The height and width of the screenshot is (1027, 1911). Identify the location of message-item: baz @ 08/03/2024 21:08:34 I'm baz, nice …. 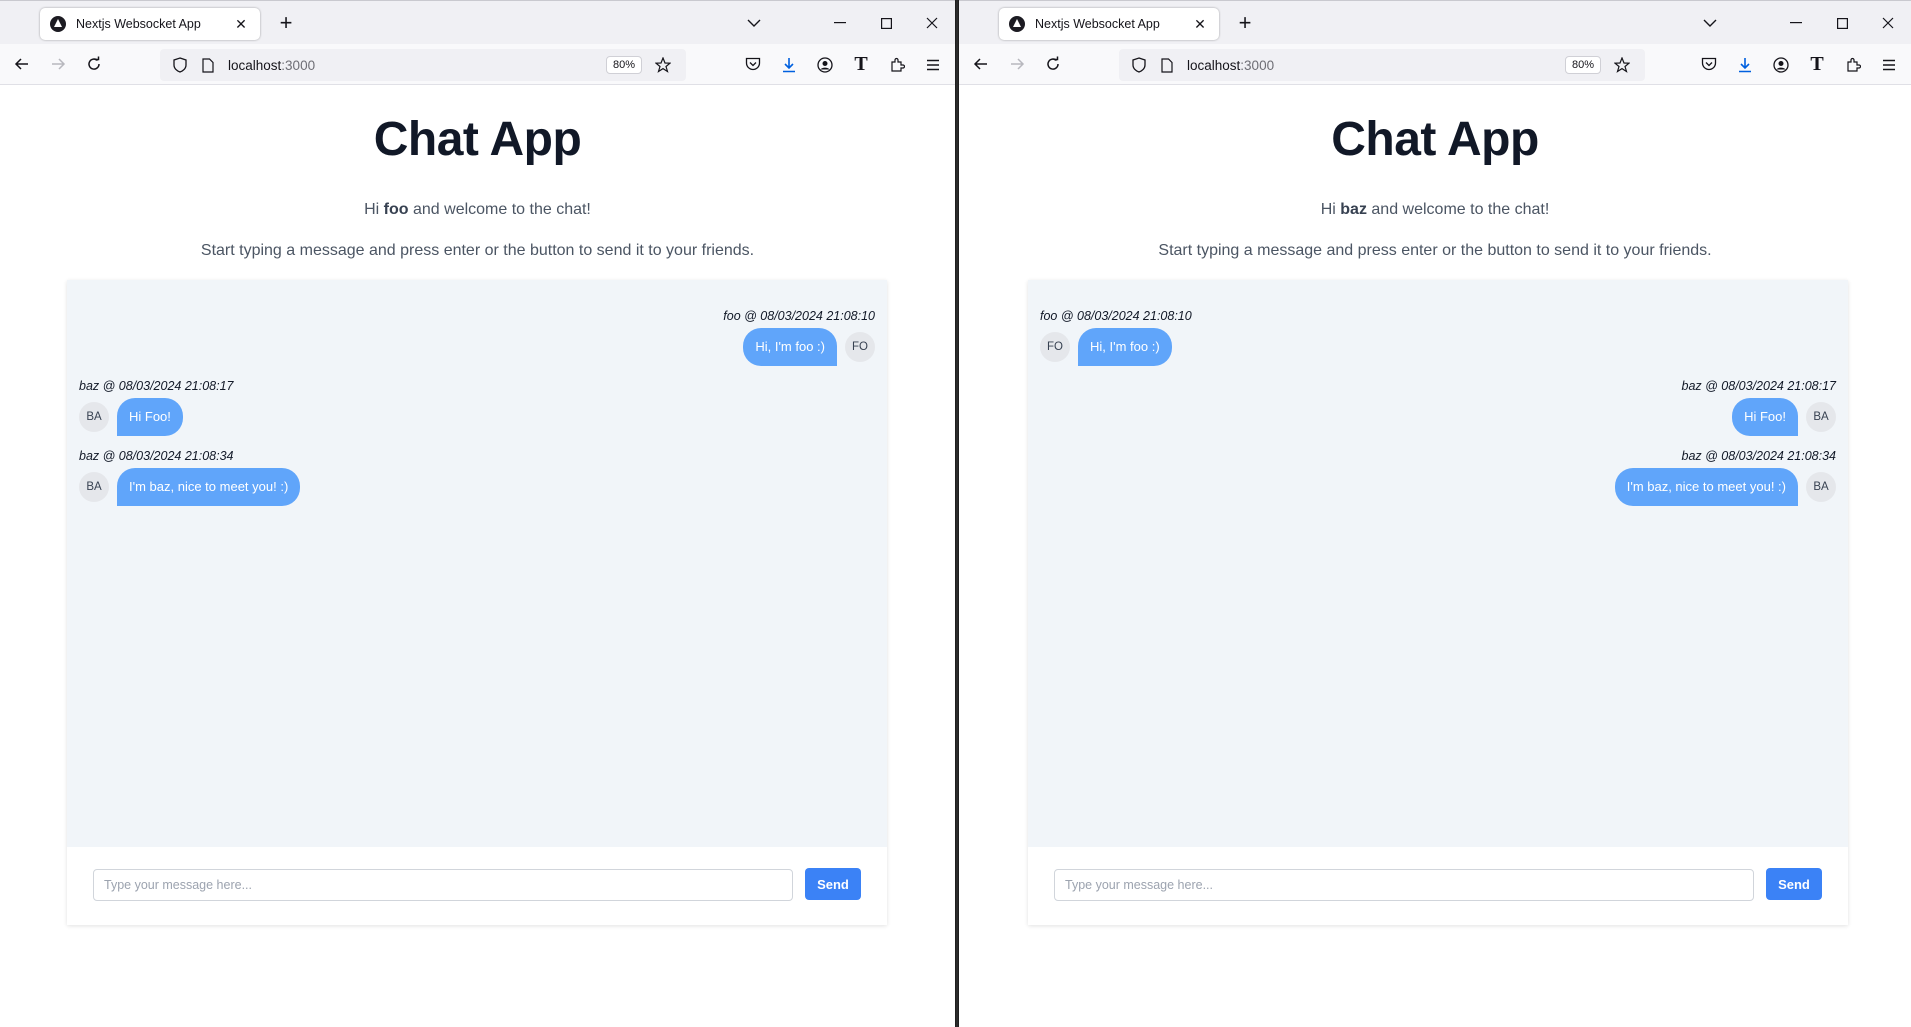
(1438, 477).